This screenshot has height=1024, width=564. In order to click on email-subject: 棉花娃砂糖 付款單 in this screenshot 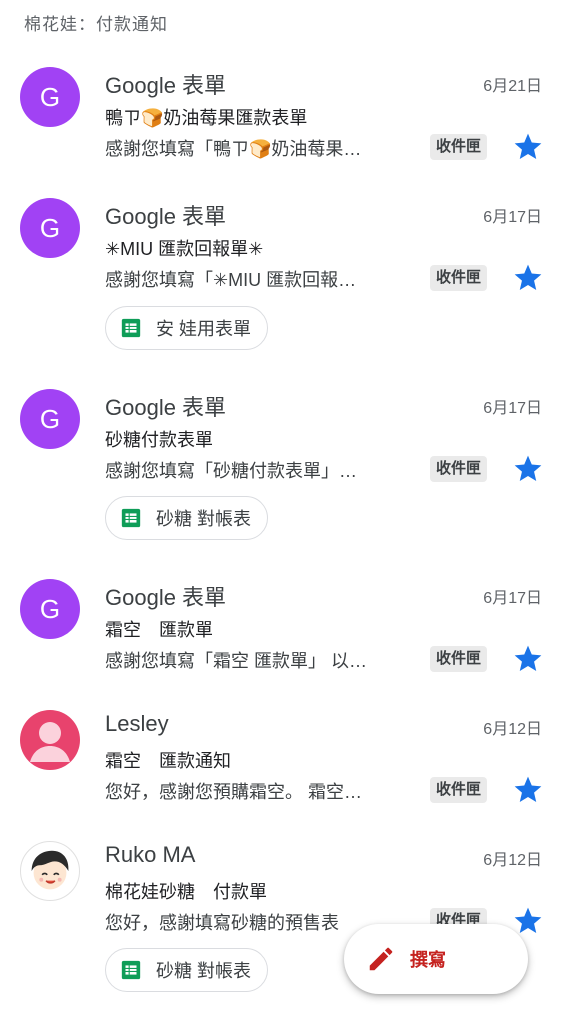, I will do `click(186, 892)`.